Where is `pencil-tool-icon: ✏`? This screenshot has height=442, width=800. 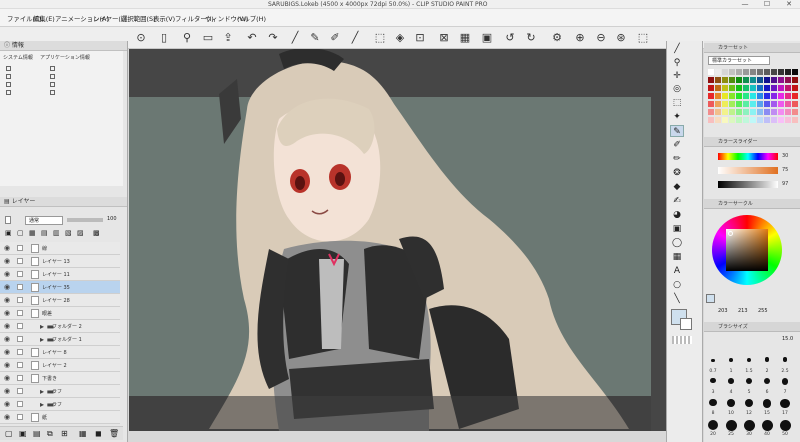
pencil-tool-icon: ✏ is located at coordinates (677, 159).